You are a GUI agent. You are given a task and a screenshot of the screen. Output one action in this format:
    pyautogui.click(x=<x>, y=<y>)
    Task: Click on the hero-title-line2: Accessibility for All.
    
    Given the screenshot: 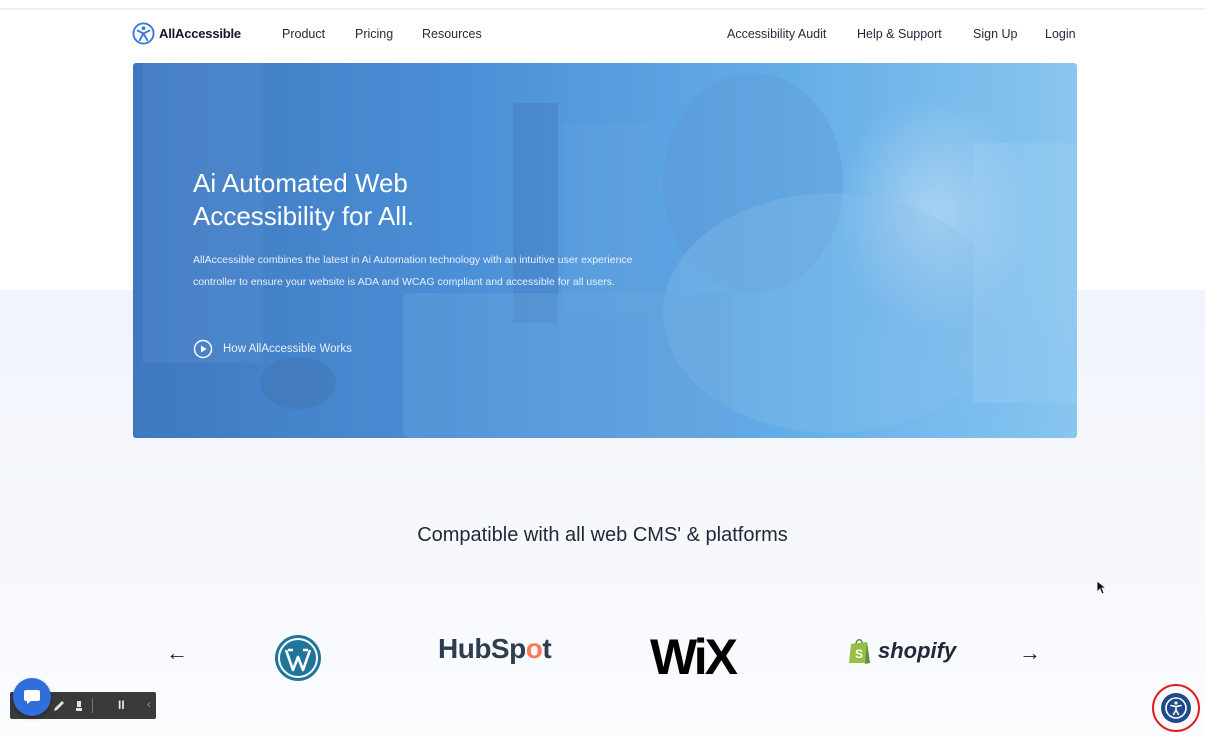 What is the action you would take?
    pyautogui.click(x=304, y=216)
    